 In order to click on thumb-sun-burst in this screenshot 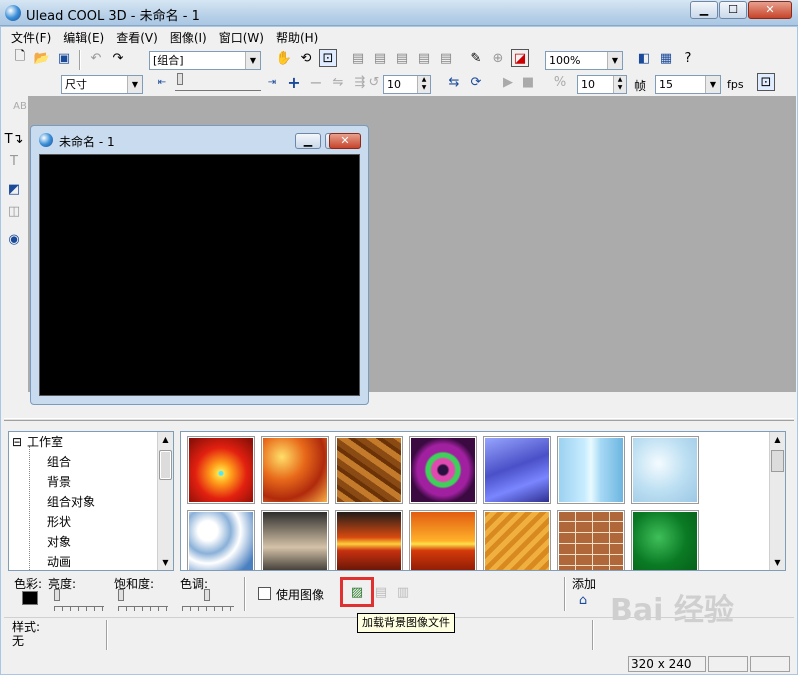, I will do `click(221, 470)`.